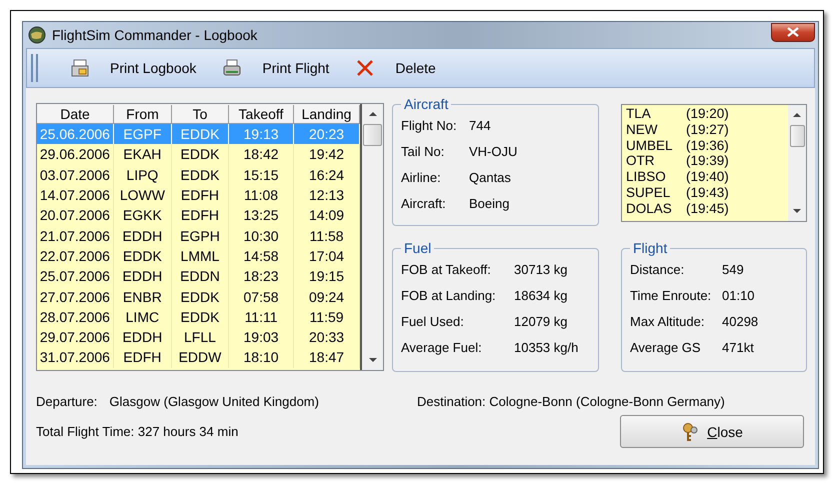  I want to click on field-value: 549, so click(733, 269).